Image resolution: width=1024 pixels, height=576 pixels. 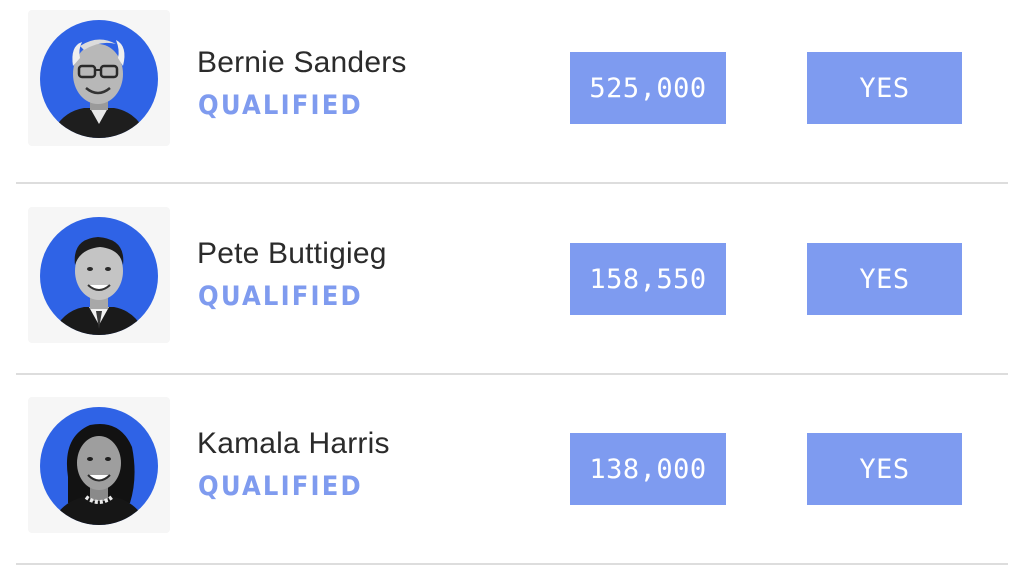 What do you see at coordinates (648, 88) in the screenshot?
I see `donor-count-badge: 525,000` at bounding box center [648, 88].